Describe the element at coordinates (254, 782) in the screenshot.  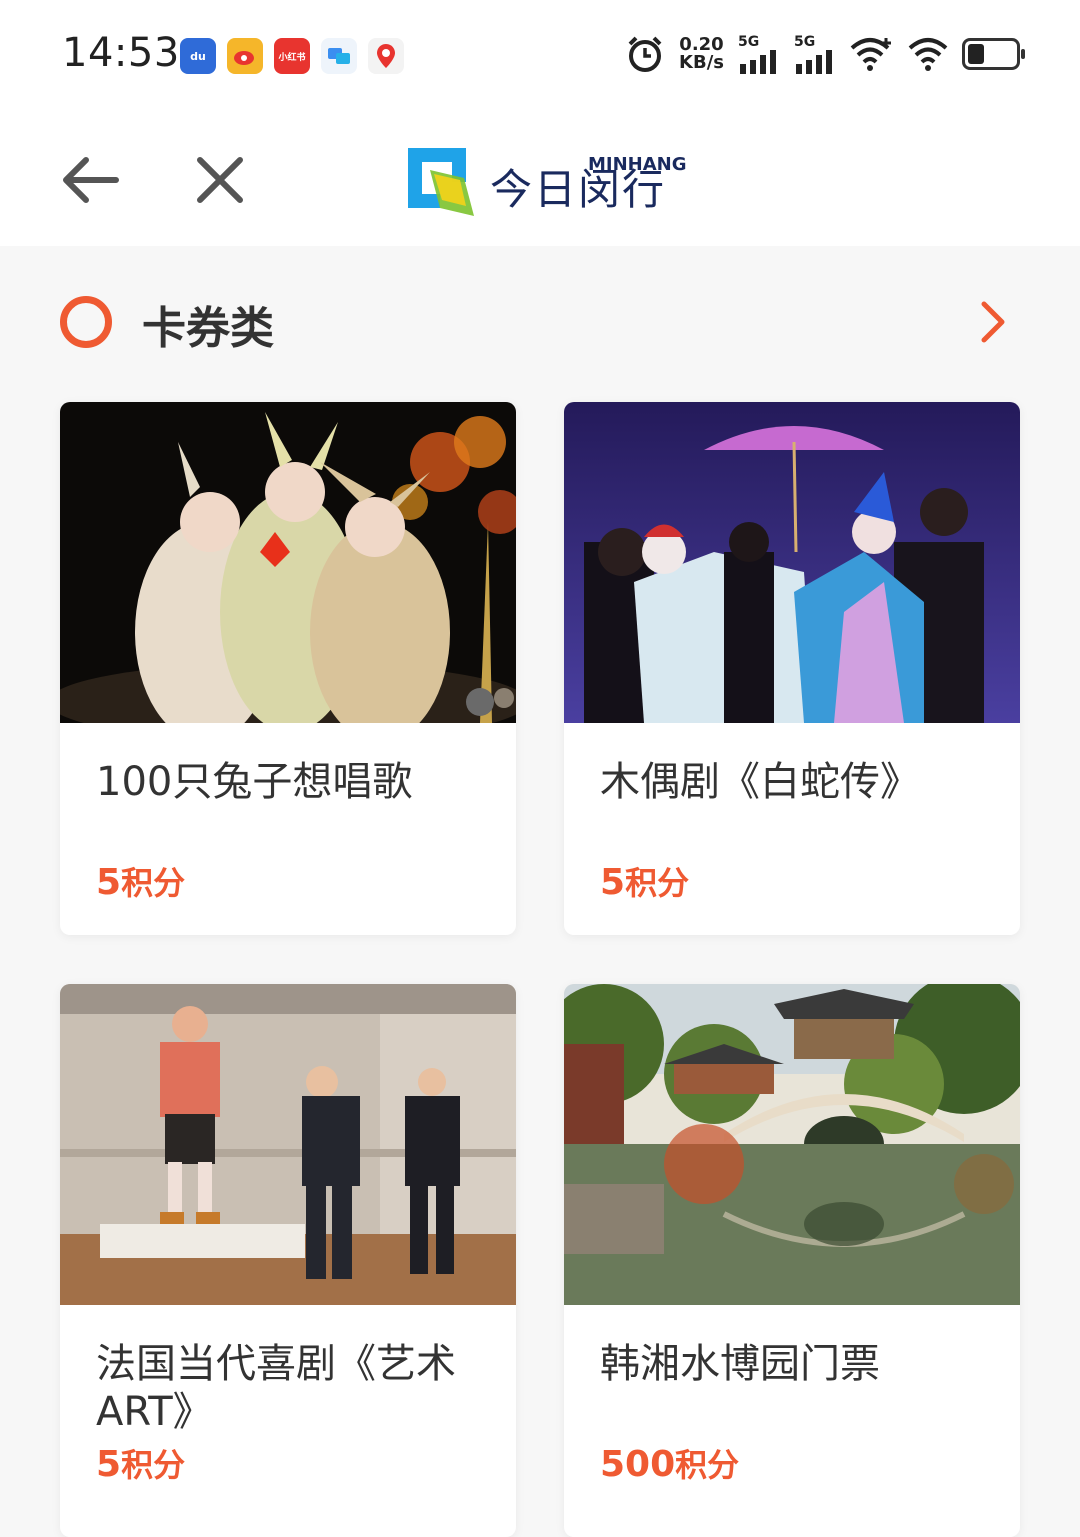
I see `card-title: 100只兔子想唱歌` at that location.